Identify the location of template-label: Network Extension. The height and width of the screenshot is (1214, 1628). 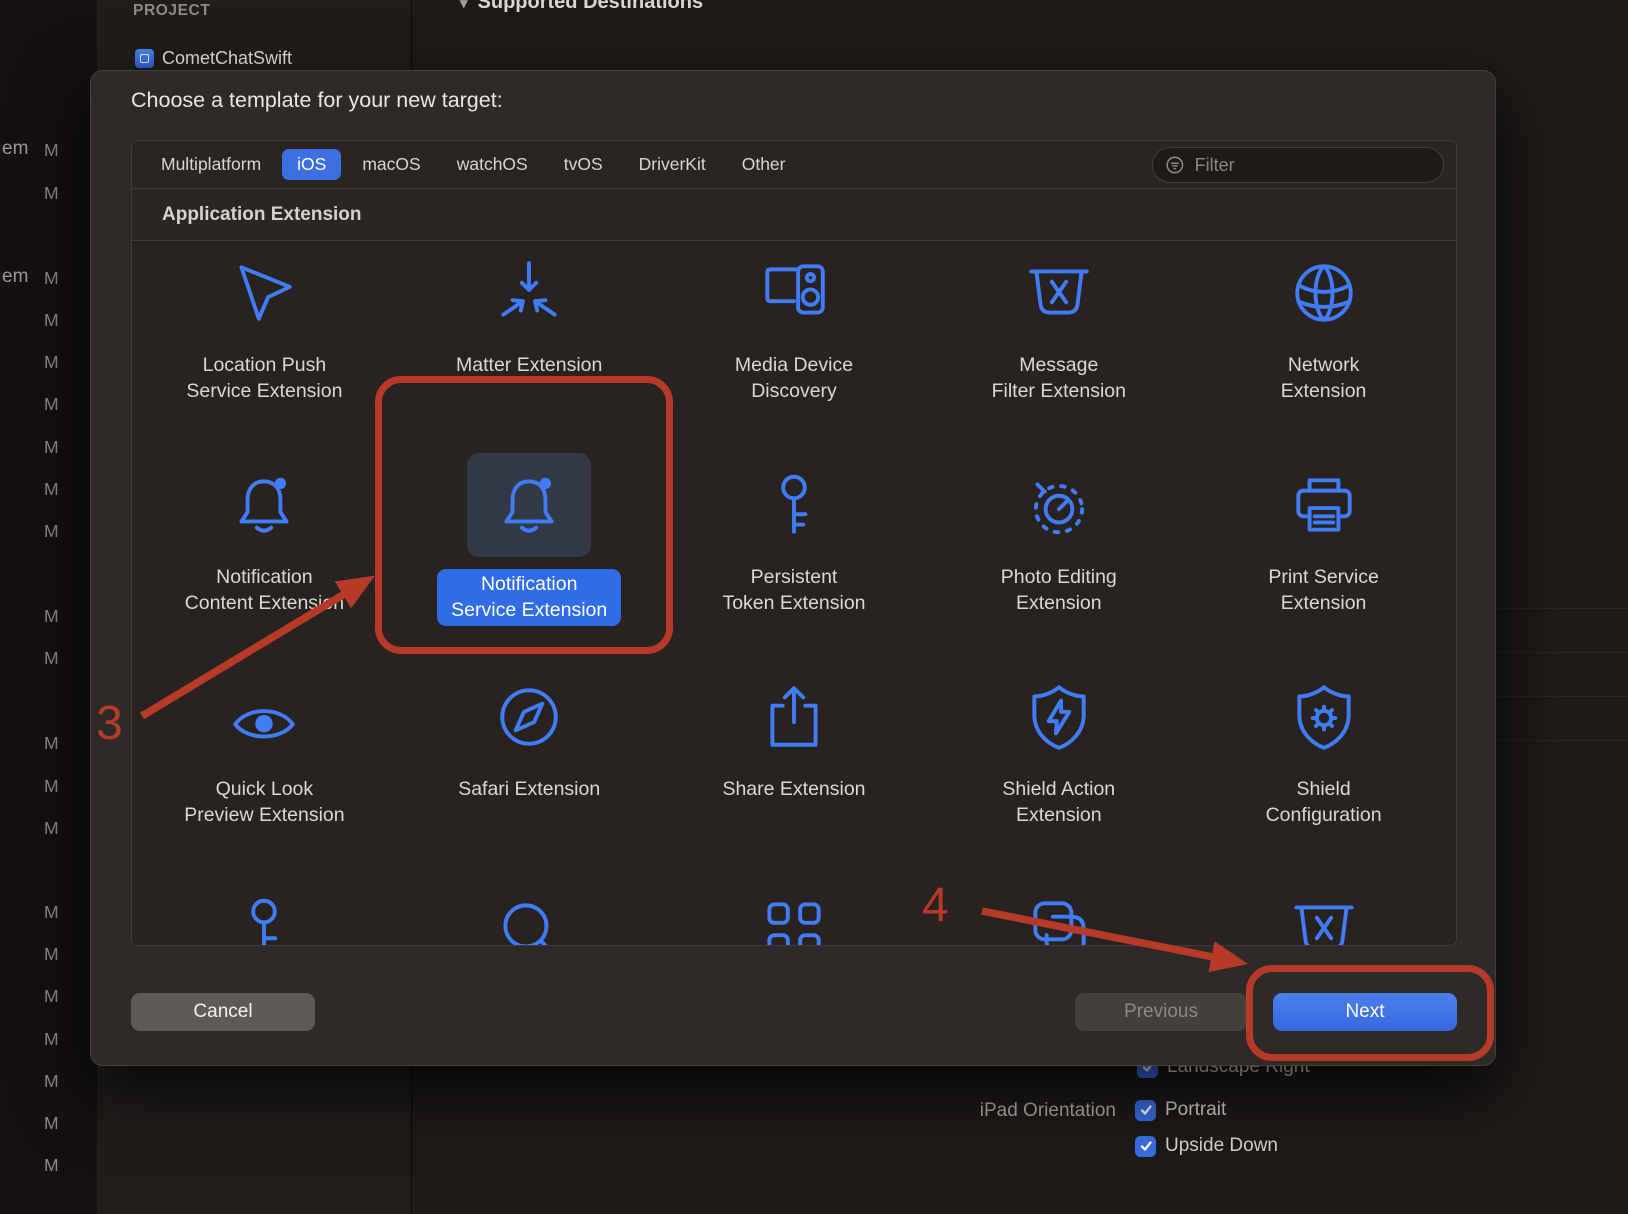
(1323, 378).